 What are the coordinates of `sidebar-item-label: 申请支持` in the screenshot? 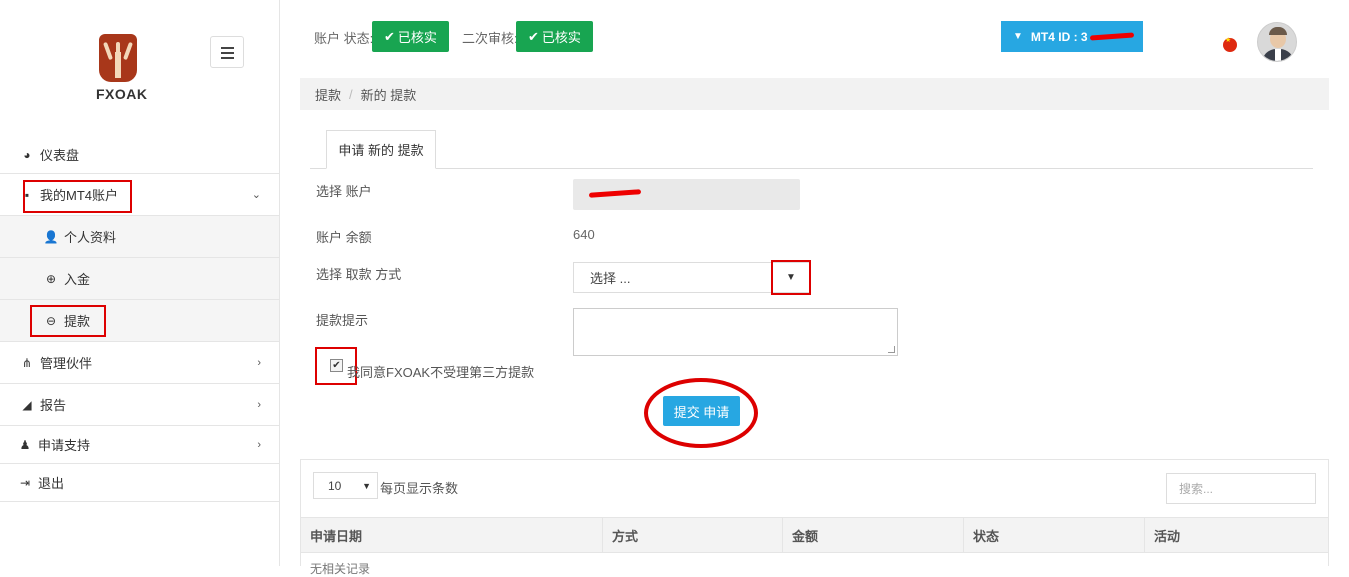 It's located at (64, 445).